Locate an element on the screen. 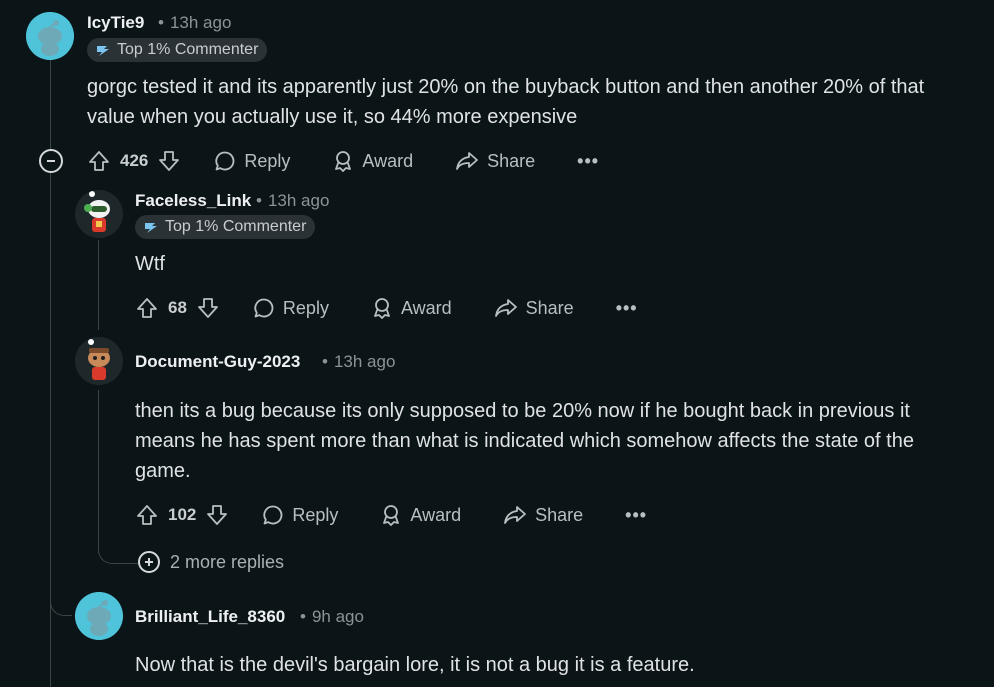  comment-actions: 68 Reply Award Share ••• is located at coordinates (387, 308).